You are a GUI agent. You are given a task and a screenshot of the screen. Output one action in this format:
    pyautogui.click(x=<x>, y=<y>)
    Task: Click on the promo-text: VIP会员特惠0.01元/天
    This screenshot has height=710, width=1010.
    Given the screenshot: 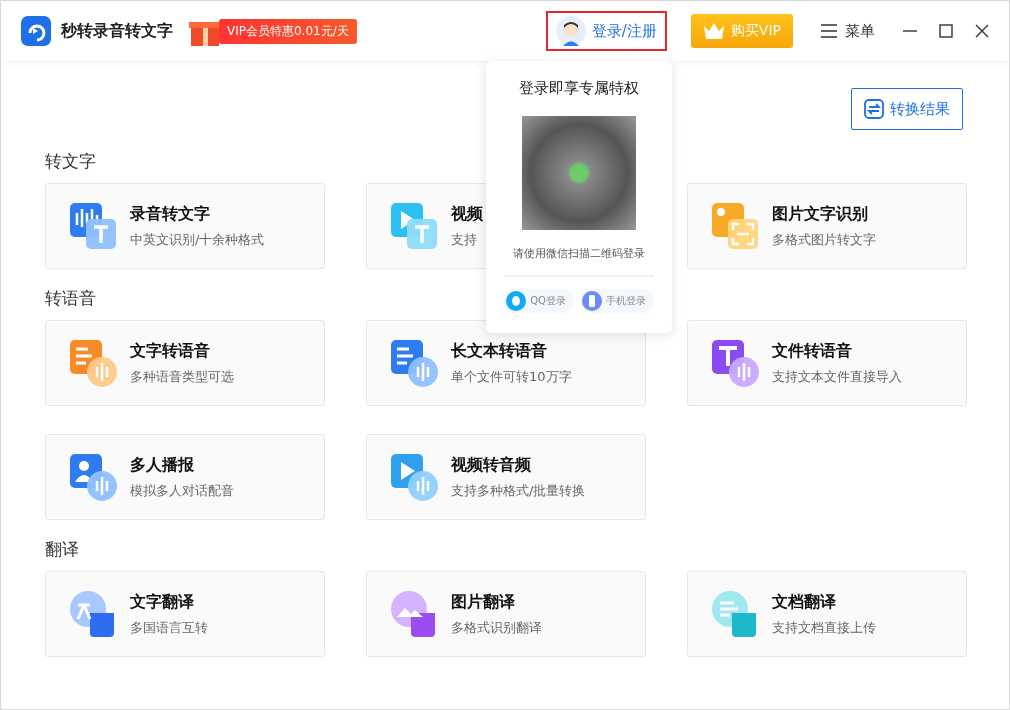 What is the action you would take?
    pyautogui.click(x=288, y=31)
    